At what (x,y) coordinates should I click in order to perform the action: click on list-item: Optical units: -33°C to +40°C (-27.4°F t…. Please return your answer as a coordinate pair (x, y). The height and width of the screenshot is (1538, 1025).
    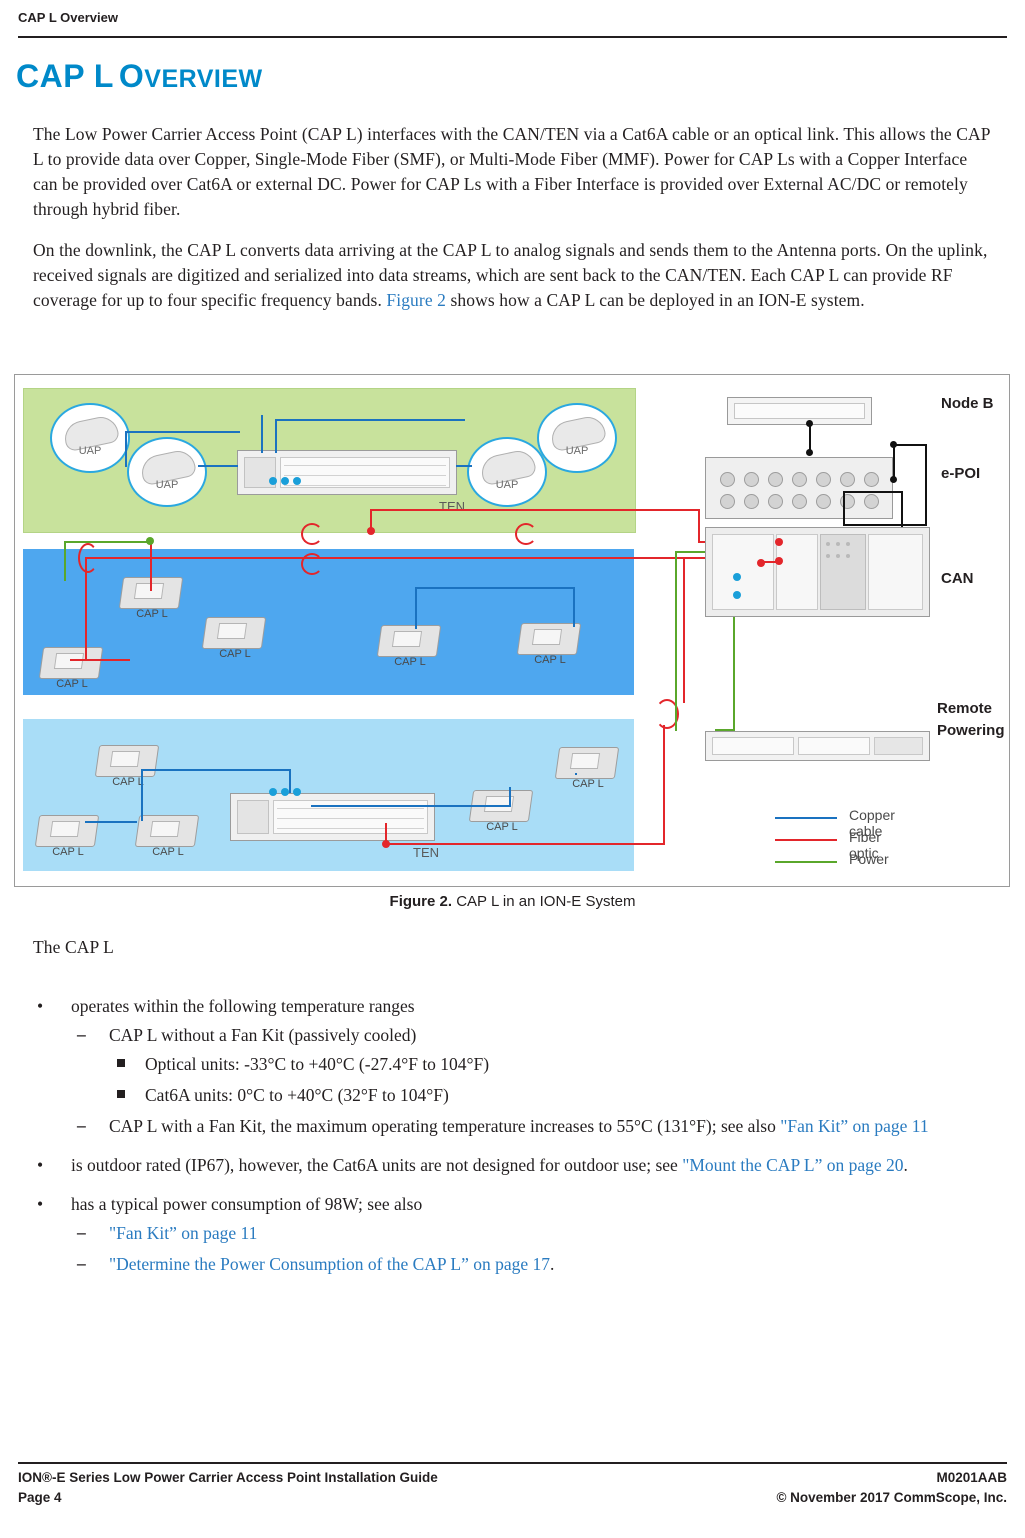
    Looking at the image, I should click on (551, 1064).